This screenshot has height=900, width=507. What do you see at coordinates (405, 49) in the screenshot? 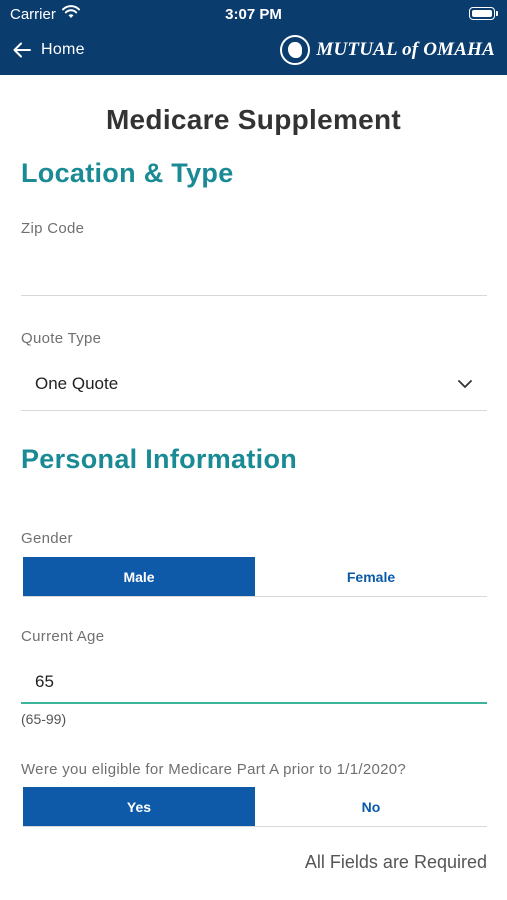
I see `brand-wordmark: MUTUAL of OMAHA` at bounding box center [405, 49].